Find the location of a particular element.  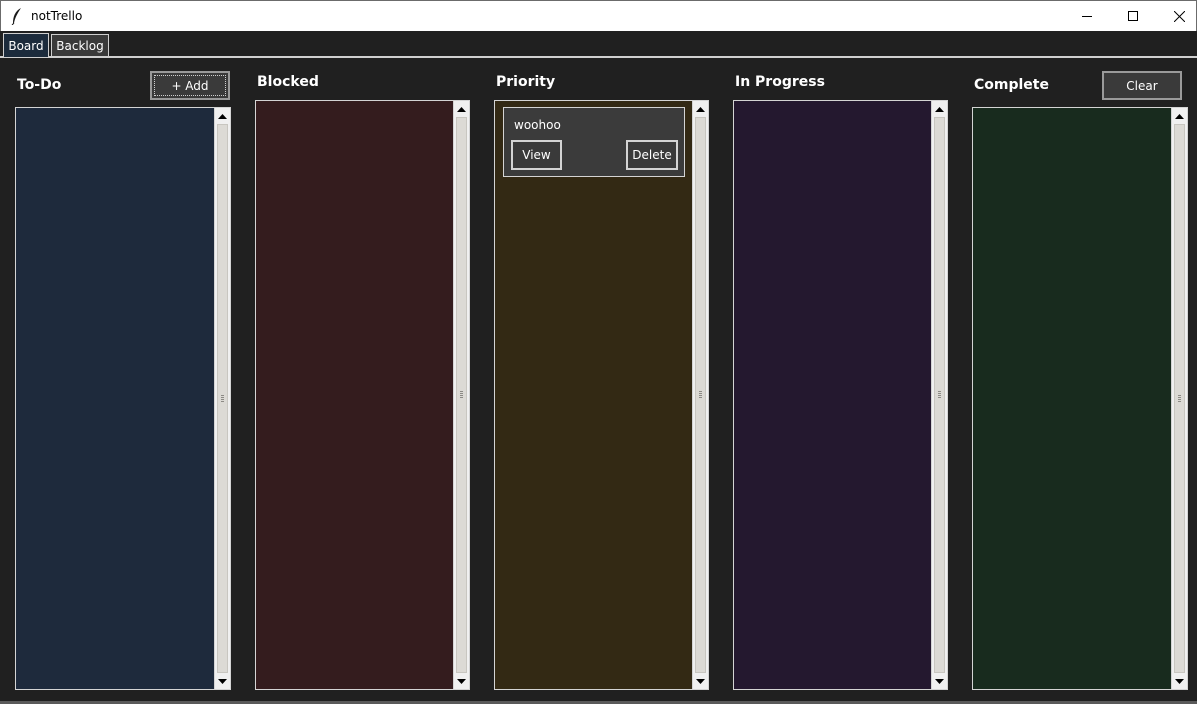

column-todo is located at coordinates (123, 398).